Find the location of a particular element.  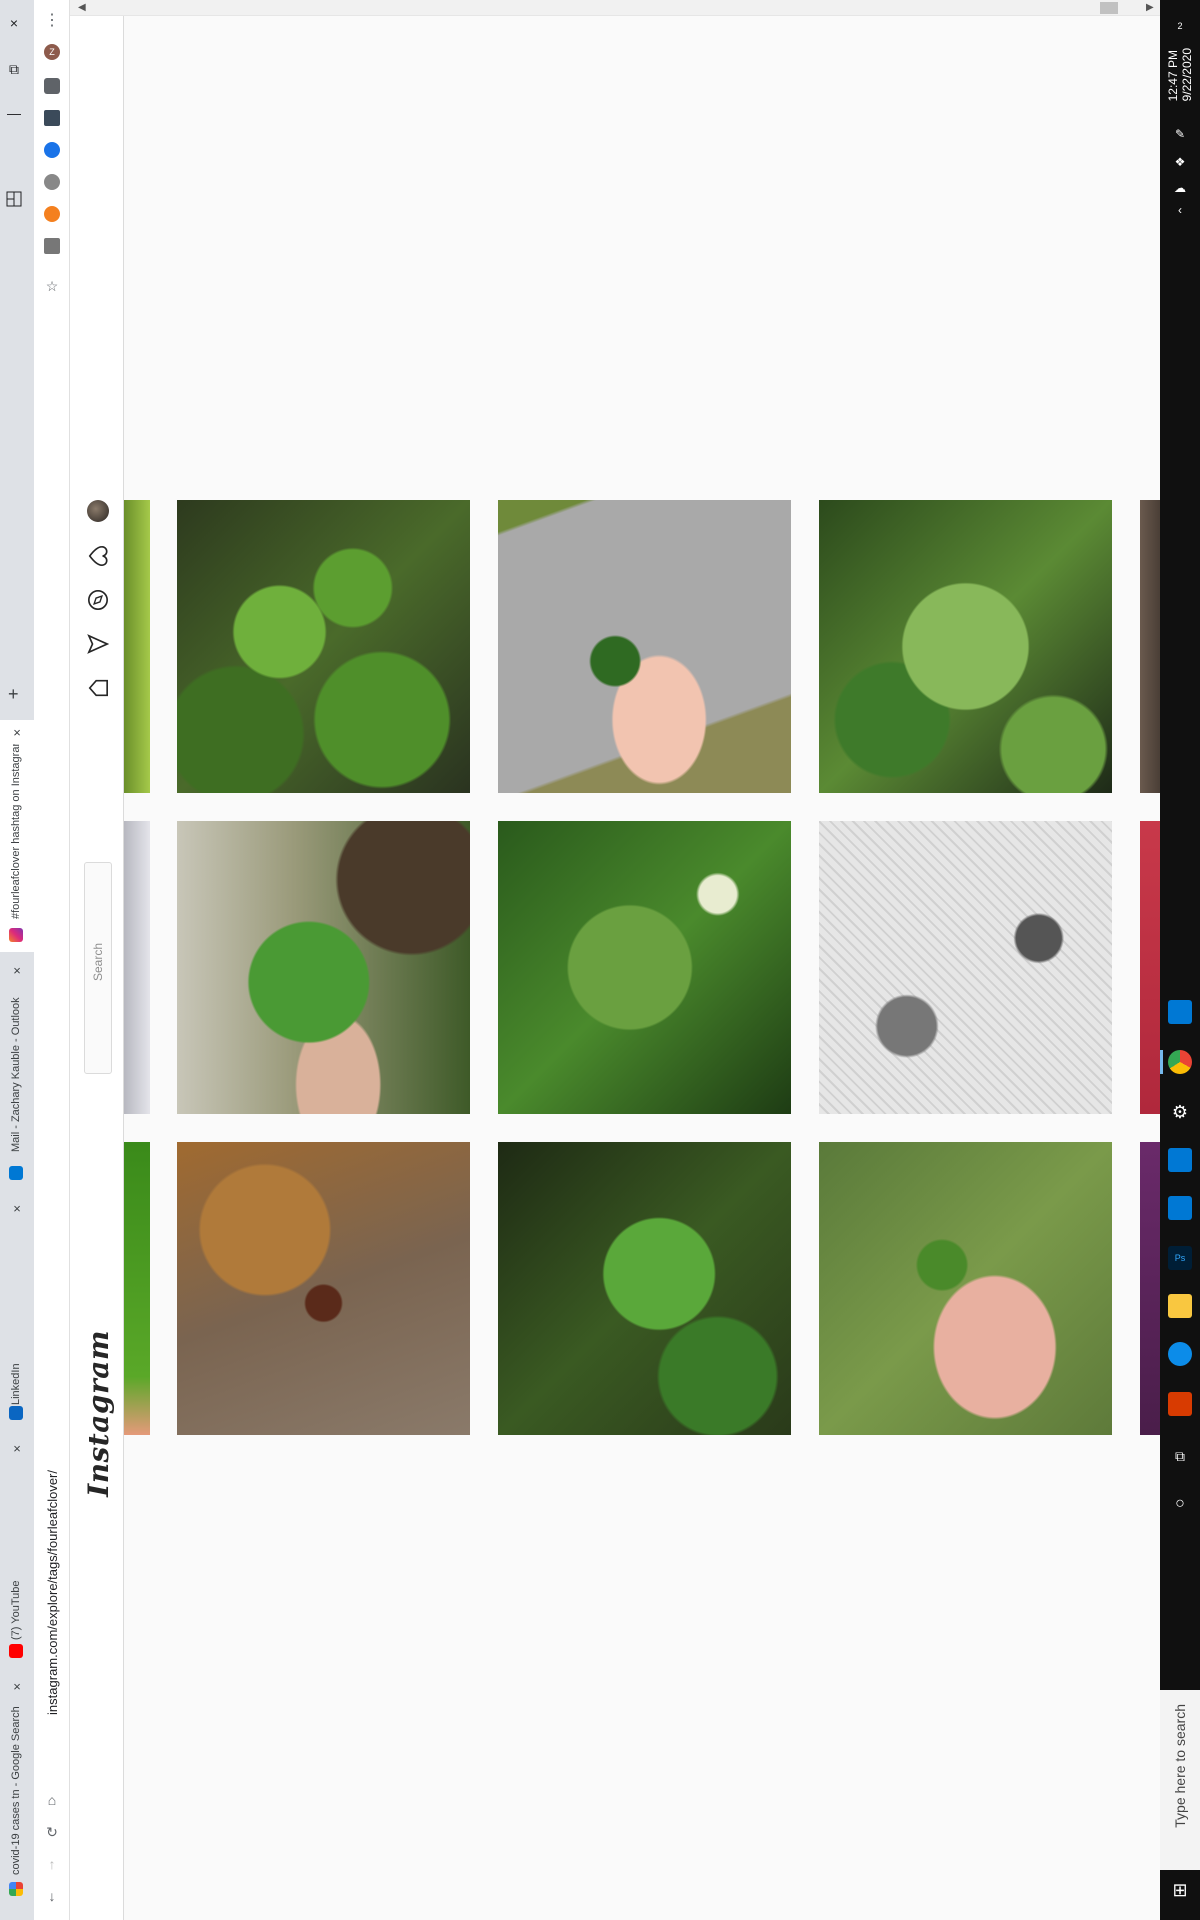

taskbar-search-box: Type here to search is located at coordinates (1180, 1780).